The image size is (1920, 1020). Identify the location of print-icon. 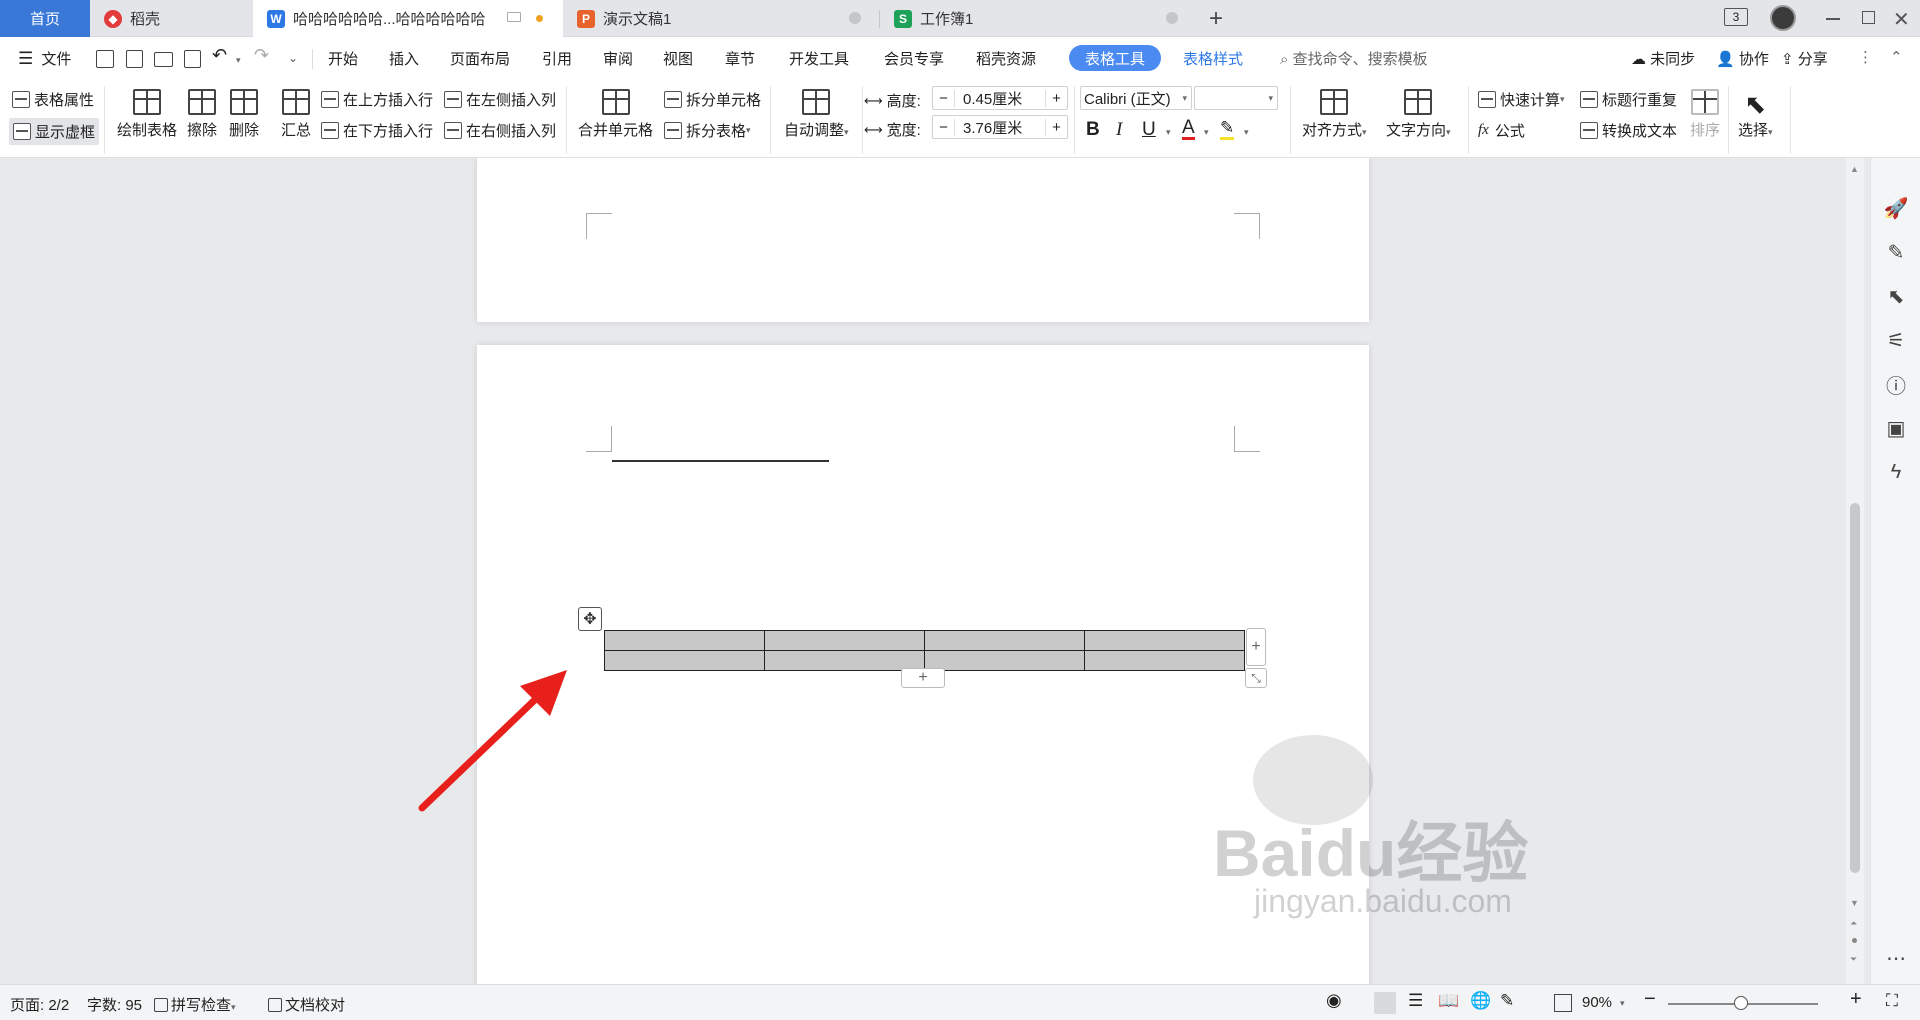
(163, 59).